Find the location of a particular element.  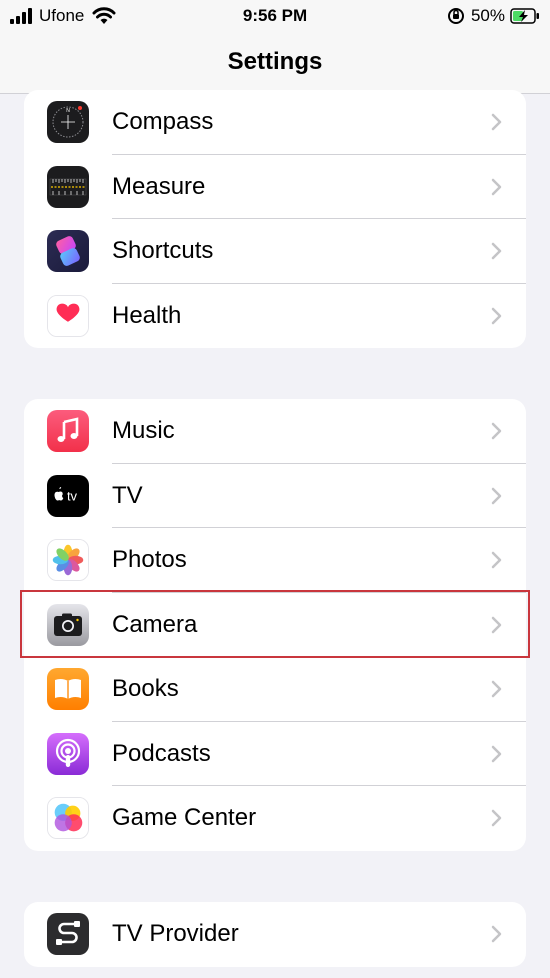

settings-row-measure: Measure is located at coordinates (275, 187).